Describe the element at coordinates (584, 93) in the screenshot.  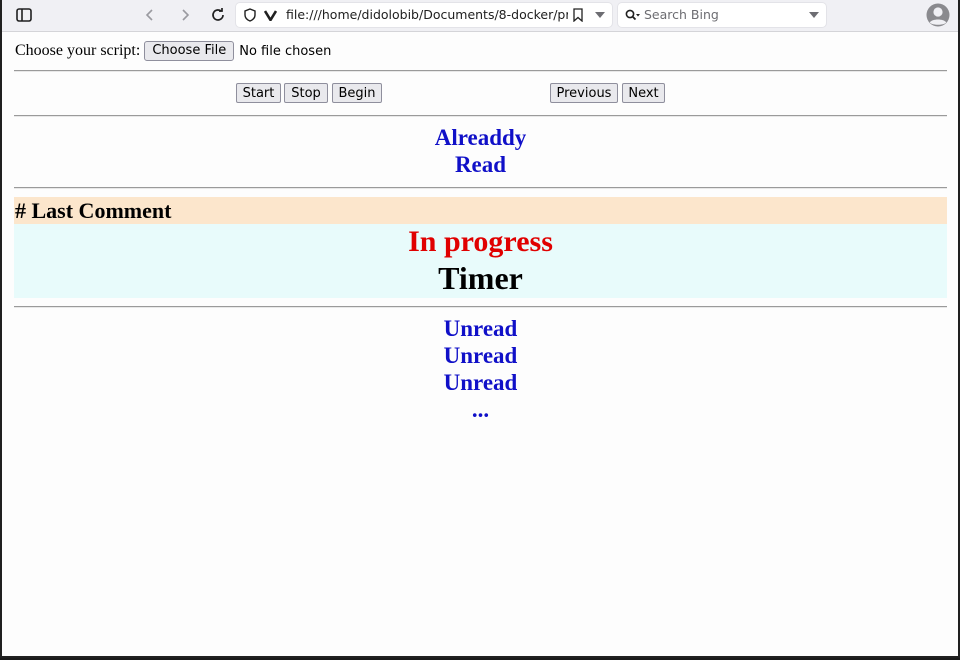
I see `previous-button: Previous` at that location.